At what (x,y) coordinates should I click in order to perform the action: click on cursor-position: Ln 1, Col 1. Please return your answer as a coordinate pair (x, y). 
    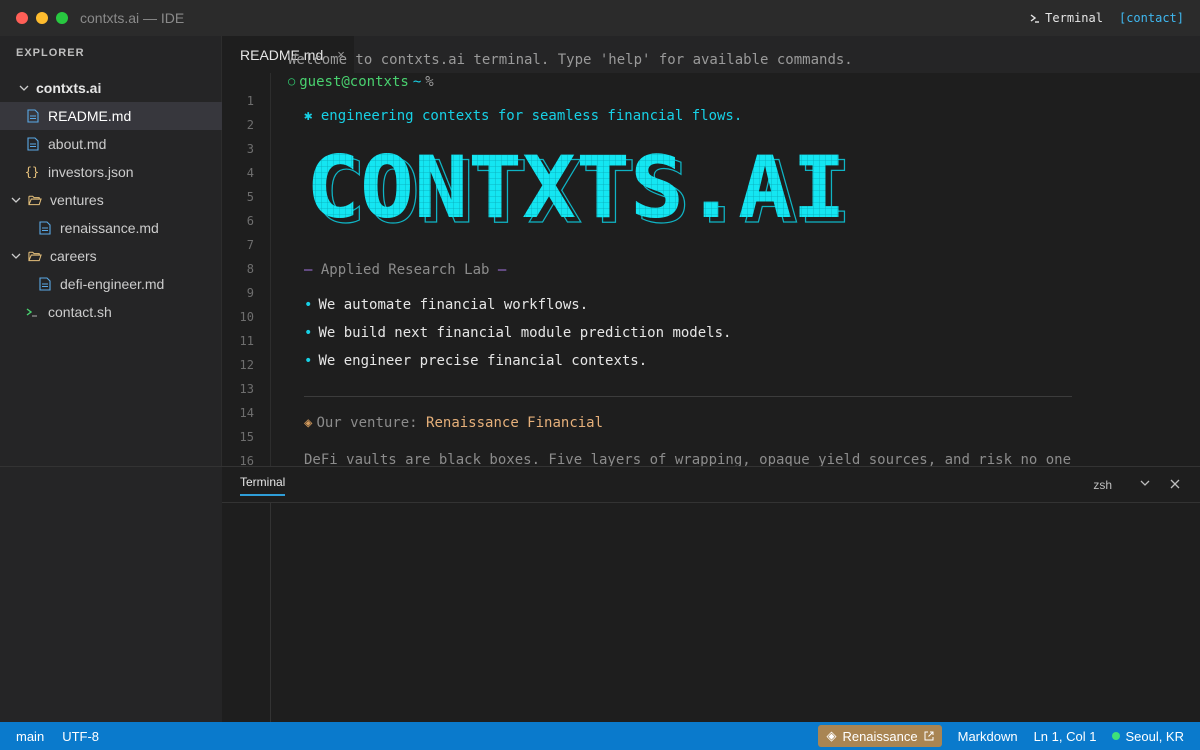
    Looking at the image, I should click on (1065, 736).